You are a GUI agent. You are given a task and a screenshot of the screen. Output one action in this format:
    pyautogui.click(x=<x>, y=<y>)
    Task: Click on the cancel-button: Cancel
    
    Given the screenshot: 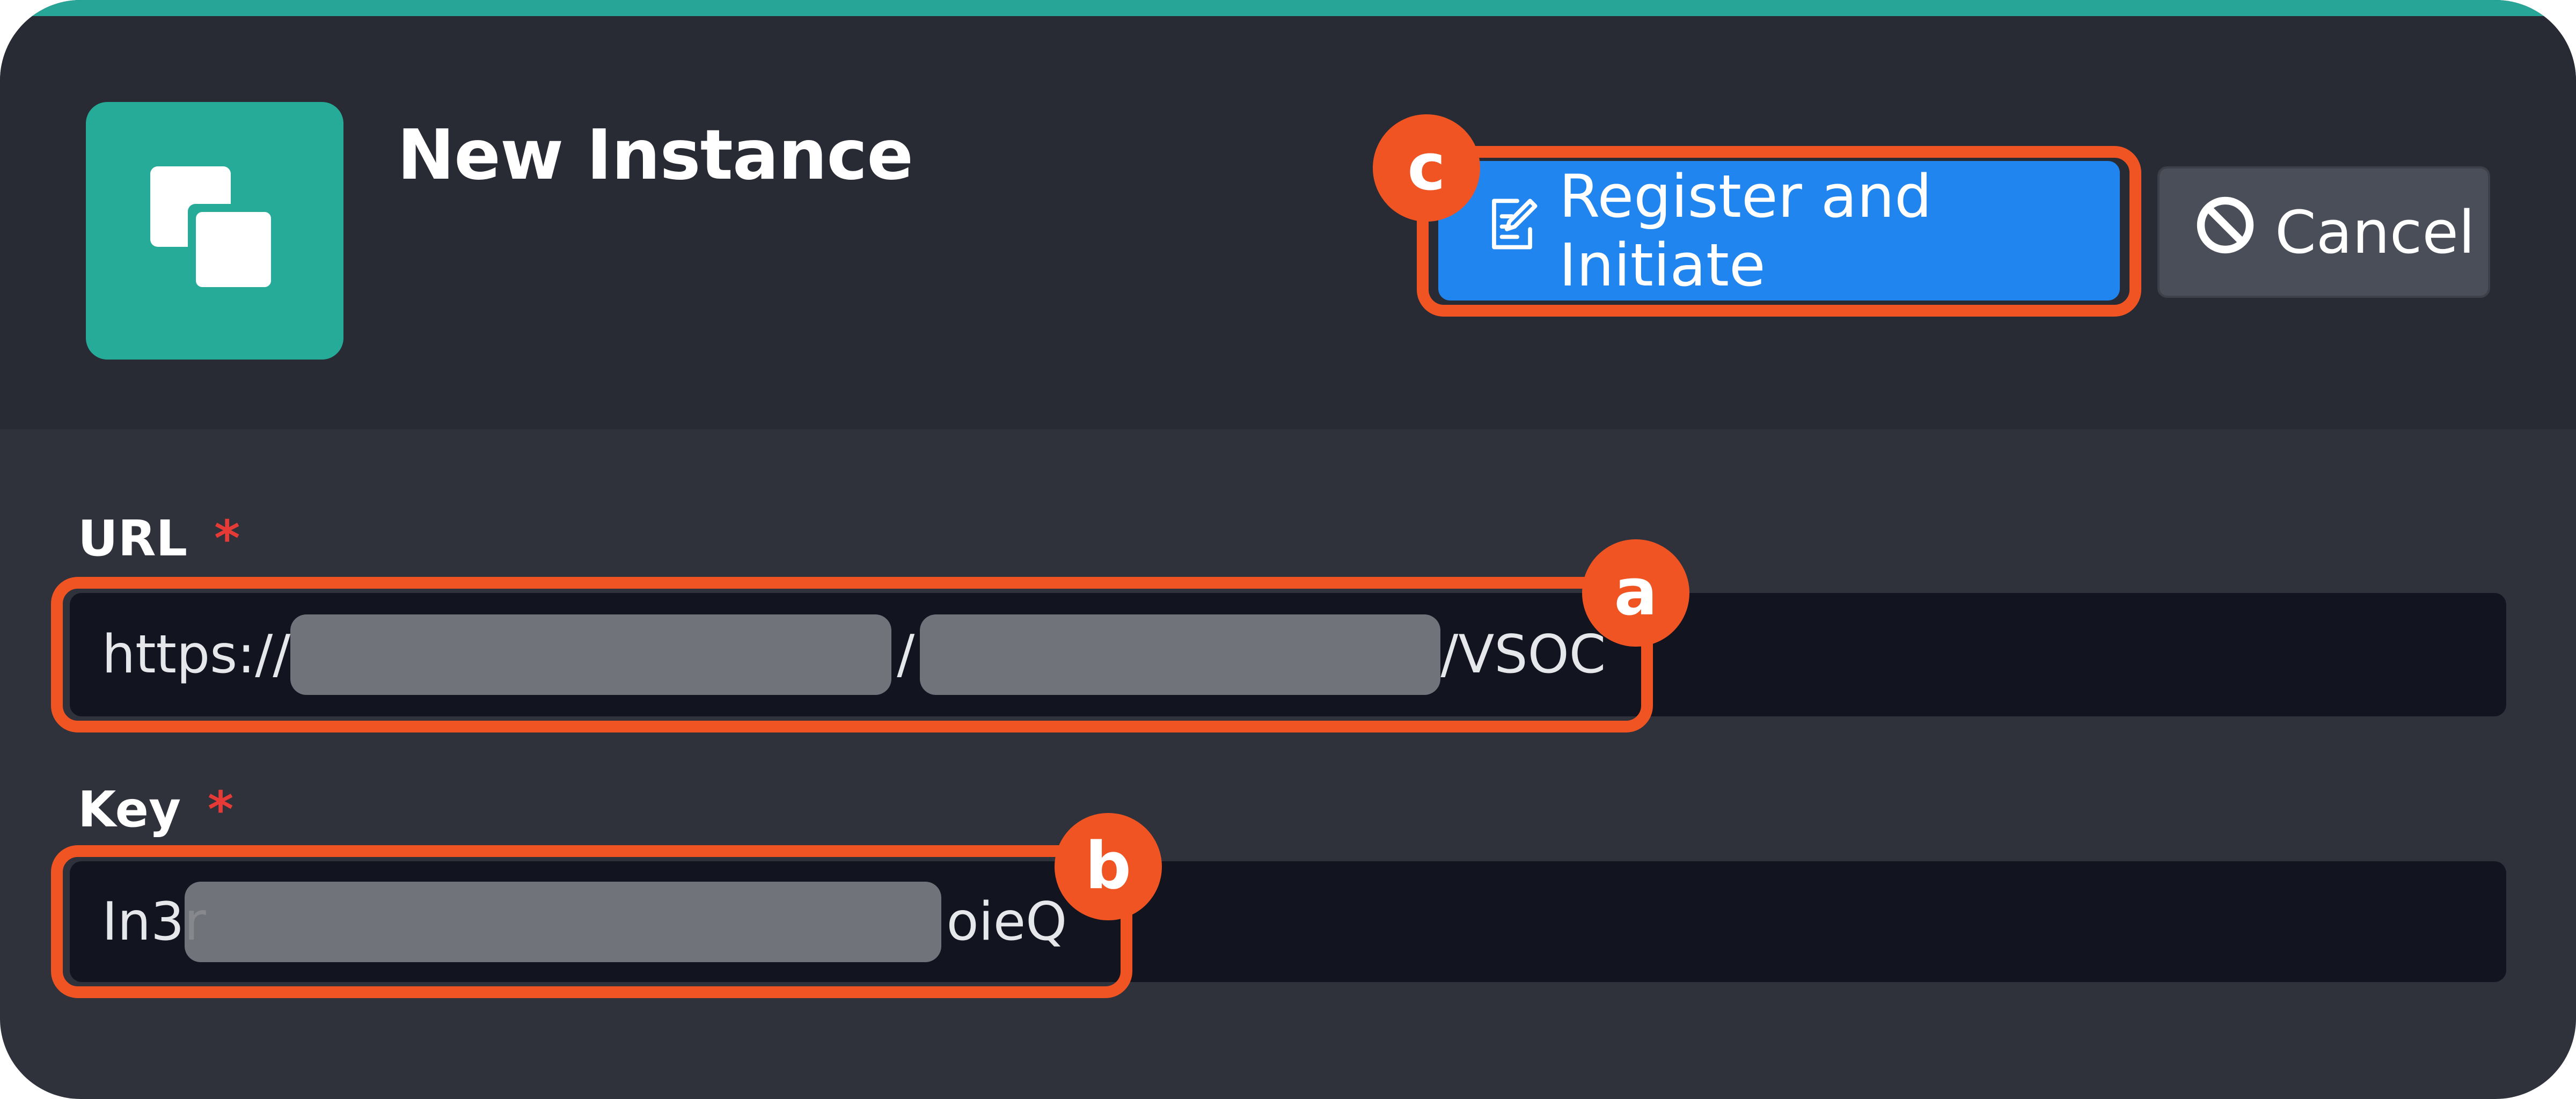 What is the action you would take?
    pyautogui.click(x=2323, y=232)
    